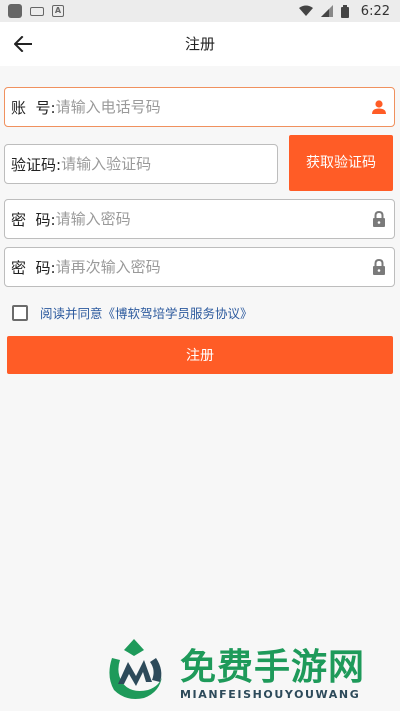 This screenshot has height=711, width=400. What do you see at coordinates (326, 11) in the screenshot?
I see `signal-icon` at bounding box center [326, 11].